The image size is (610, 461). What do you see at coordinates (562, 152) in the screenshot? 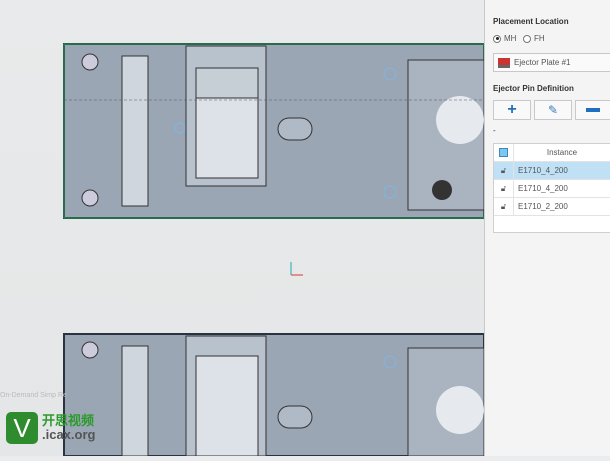
I see `instance-header: Instance` at bounding box center [562, 152].